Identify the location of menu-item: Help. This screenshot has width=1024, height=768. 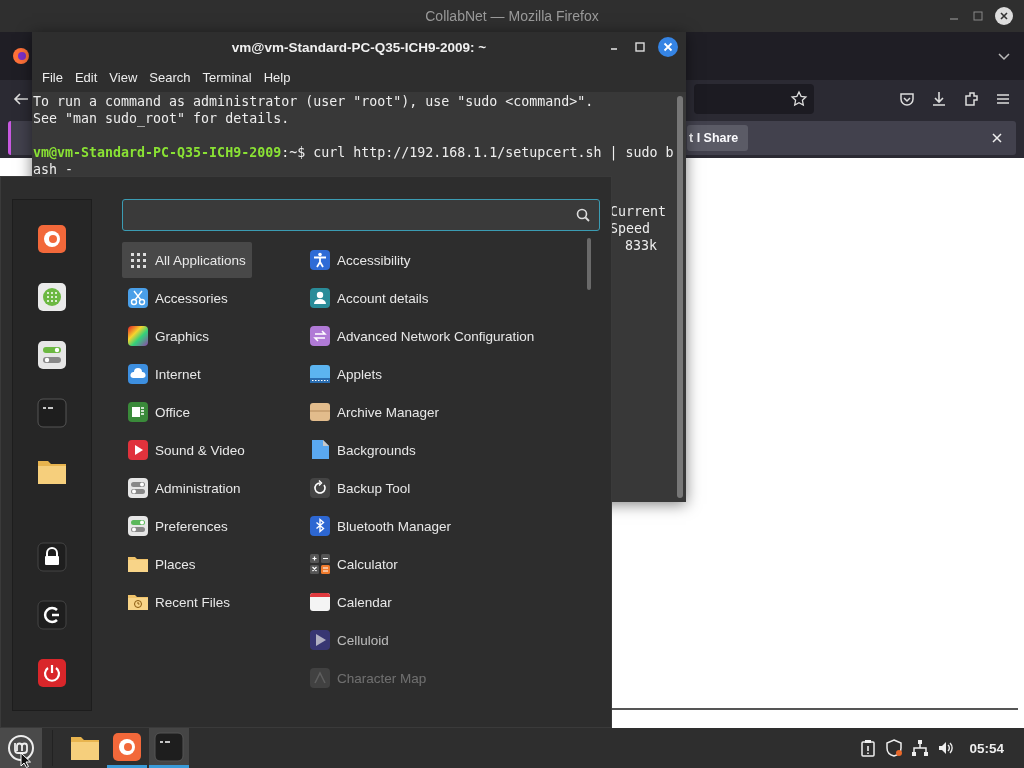
(277, 77).